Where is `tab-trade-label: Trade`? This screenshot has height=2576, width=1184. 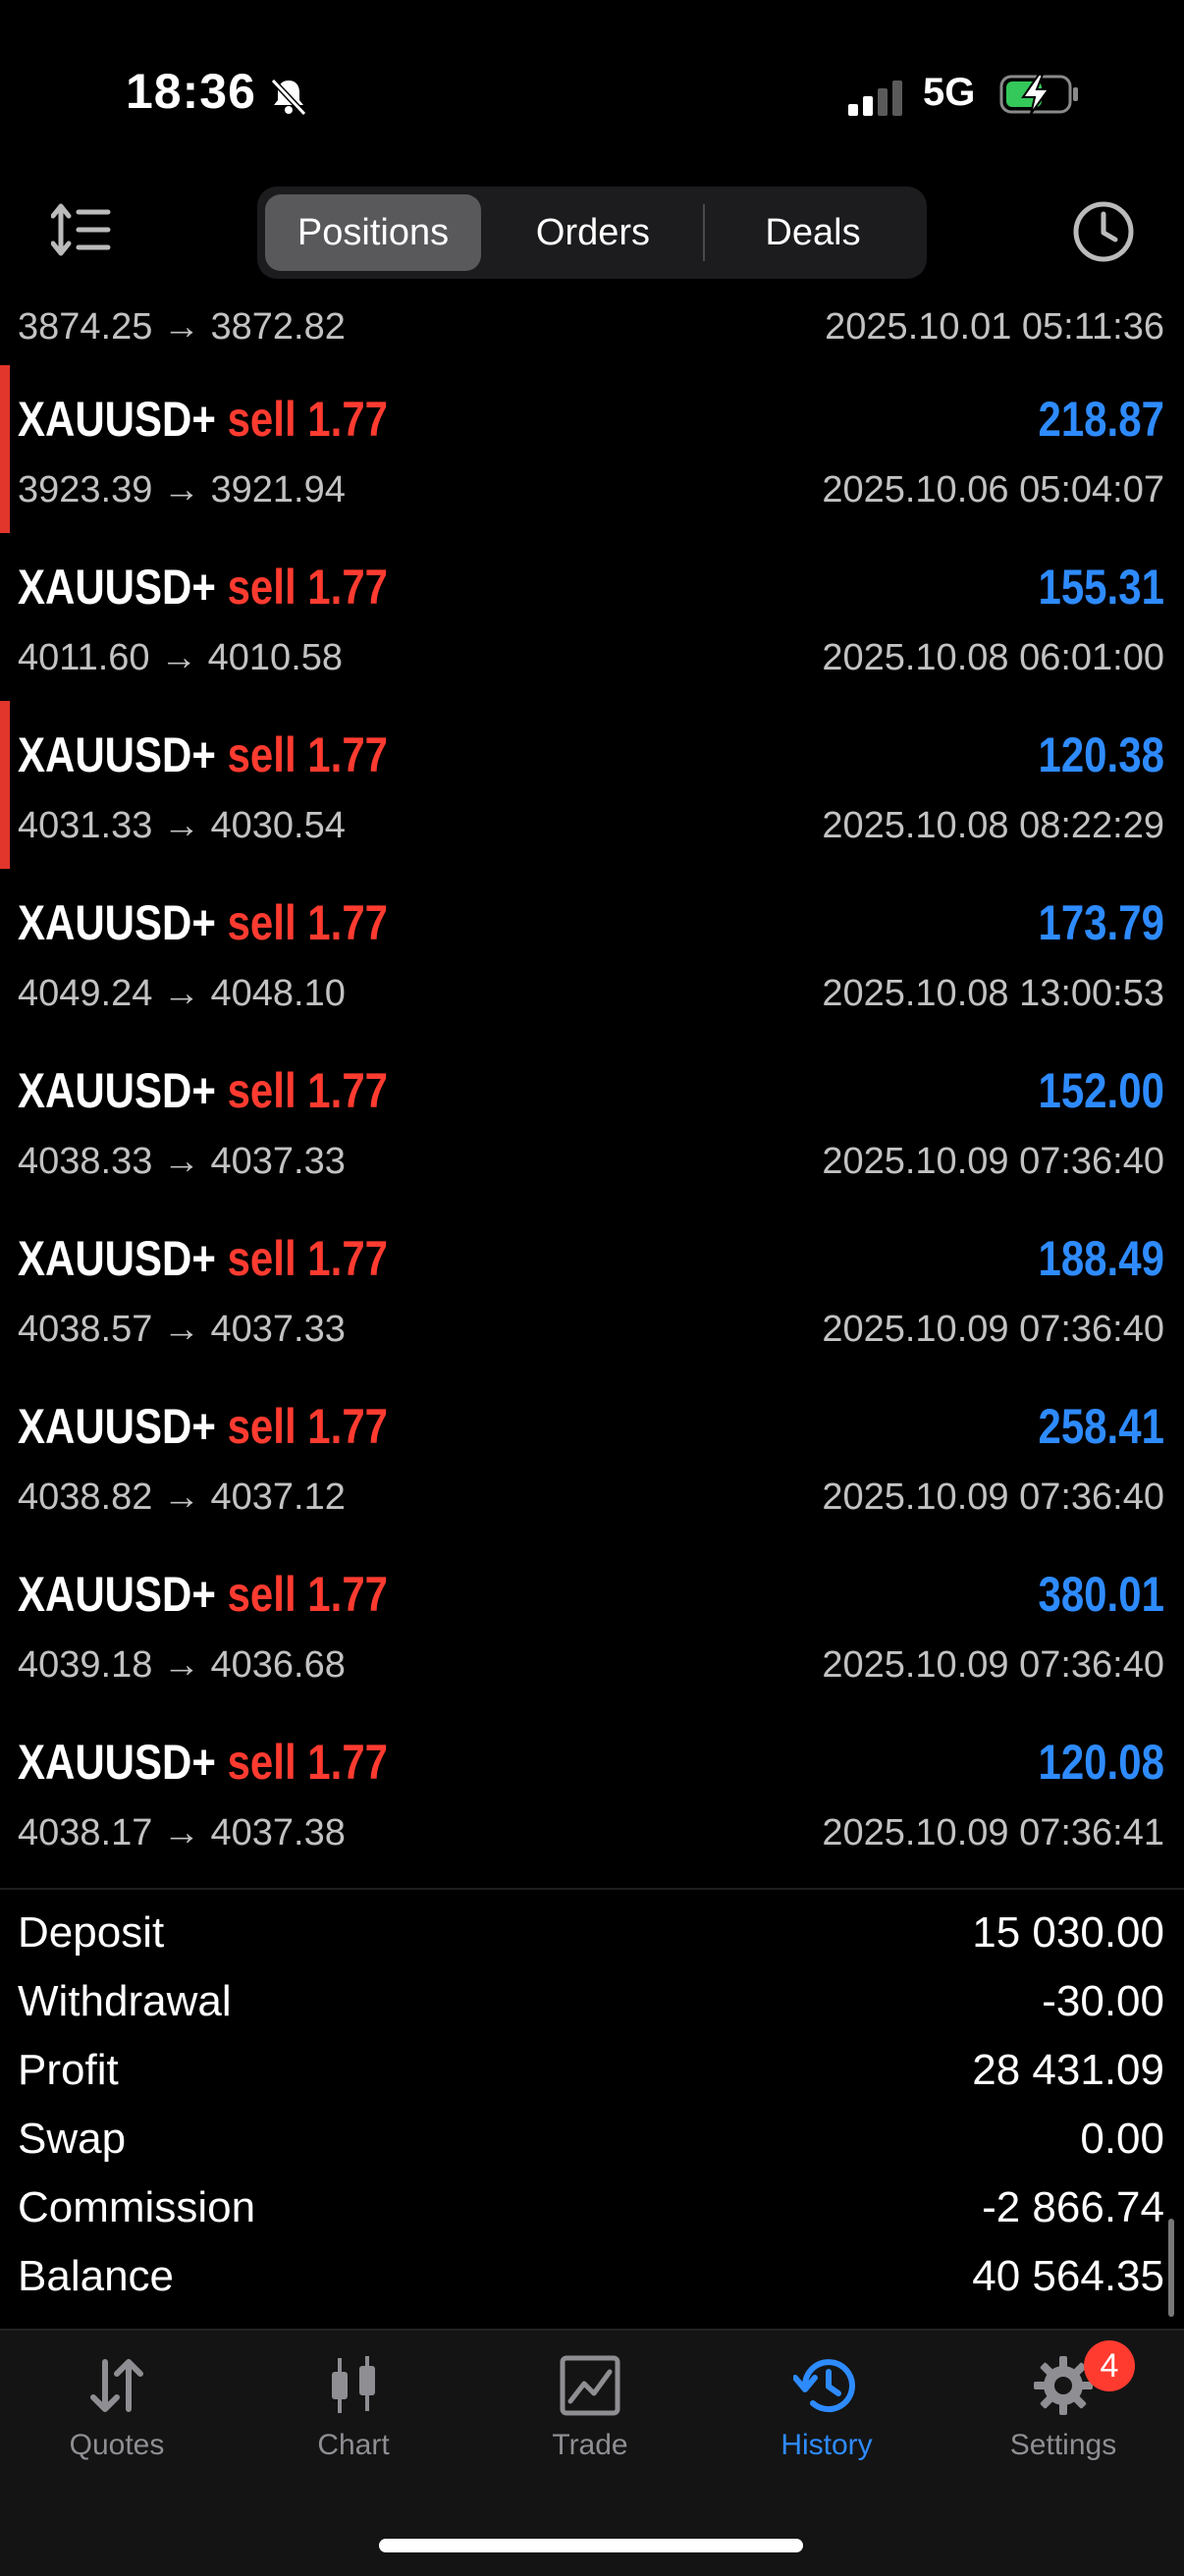 tab-trade-label: Trade is located at coordinates (590, 2445).